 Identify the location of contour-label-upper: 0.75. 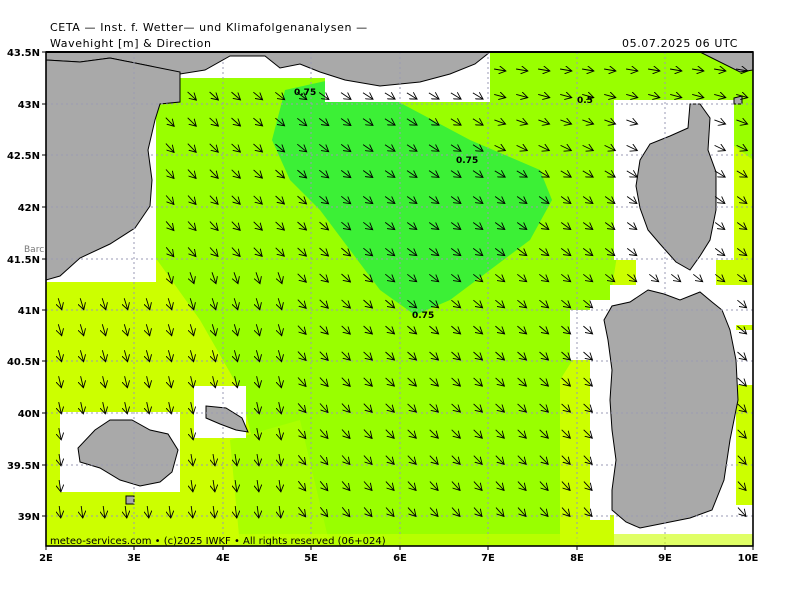
(305, 93).